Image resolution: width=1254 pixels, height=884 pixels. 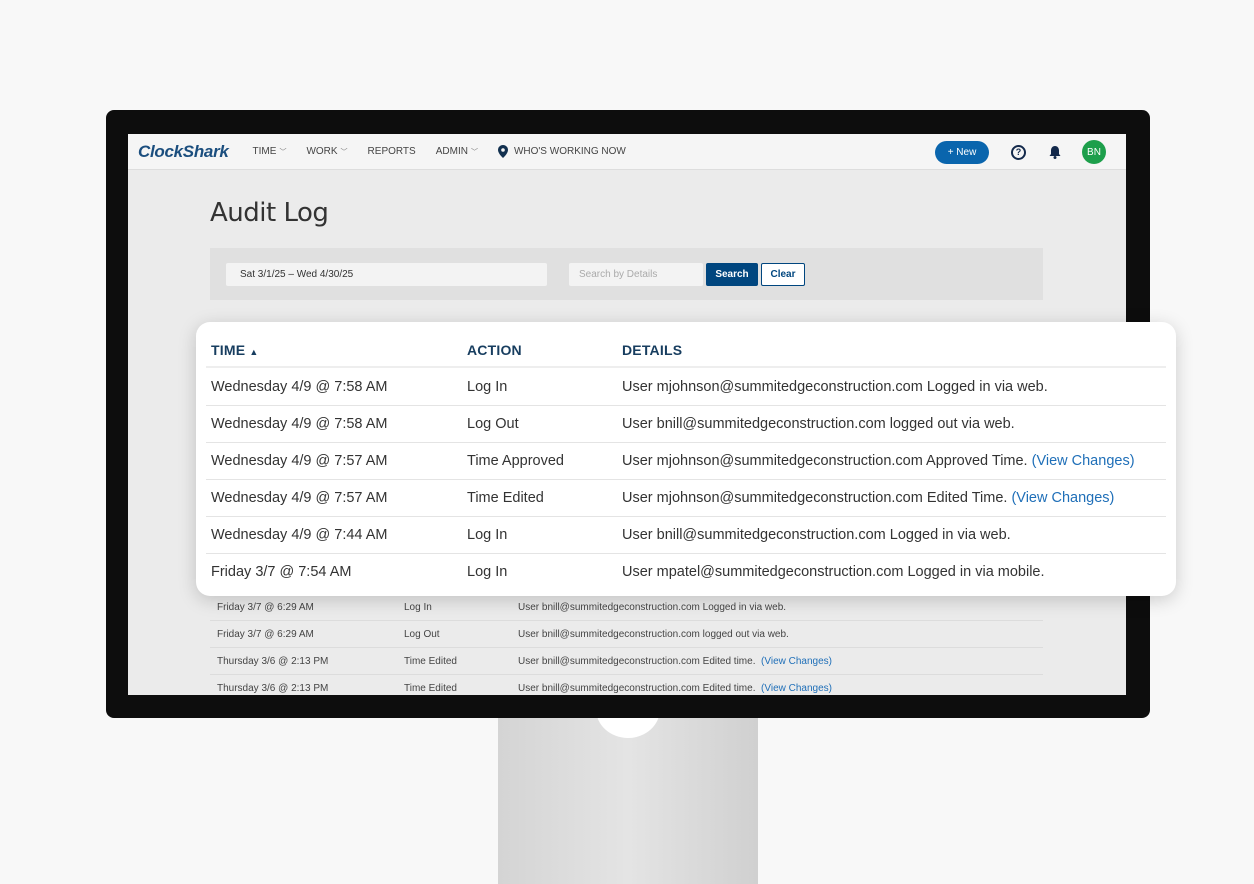 I want to click on nav-work: WORK ﹀, so click(x=326, y=151).